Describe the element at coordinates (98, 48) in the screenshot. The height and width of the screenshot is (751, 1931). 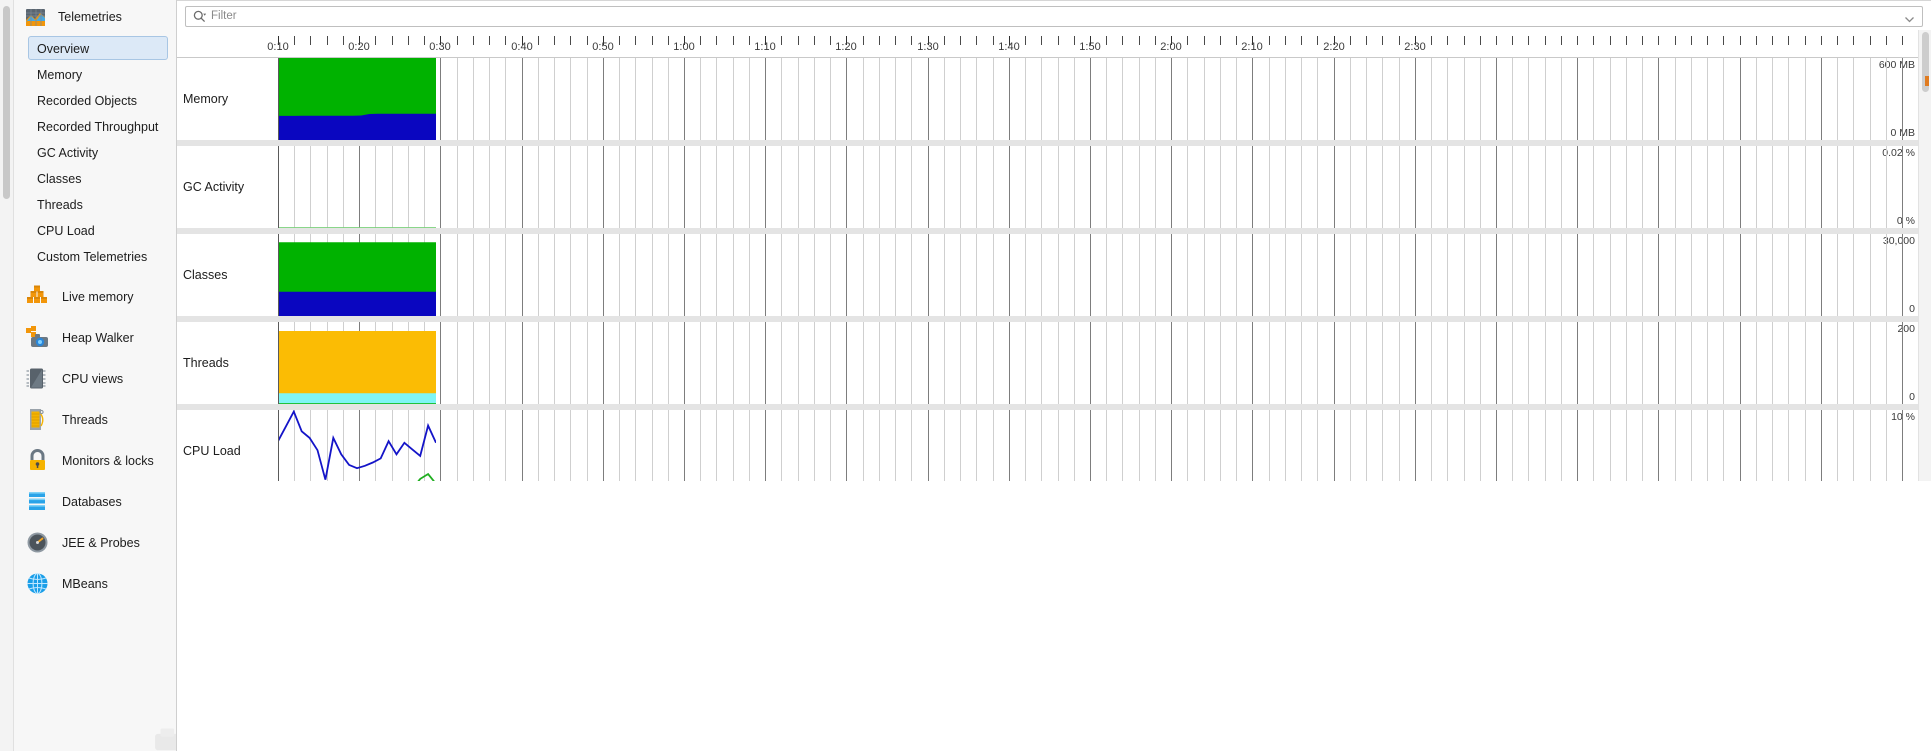
I see `sidebar-item-overview: Overview` at that location.